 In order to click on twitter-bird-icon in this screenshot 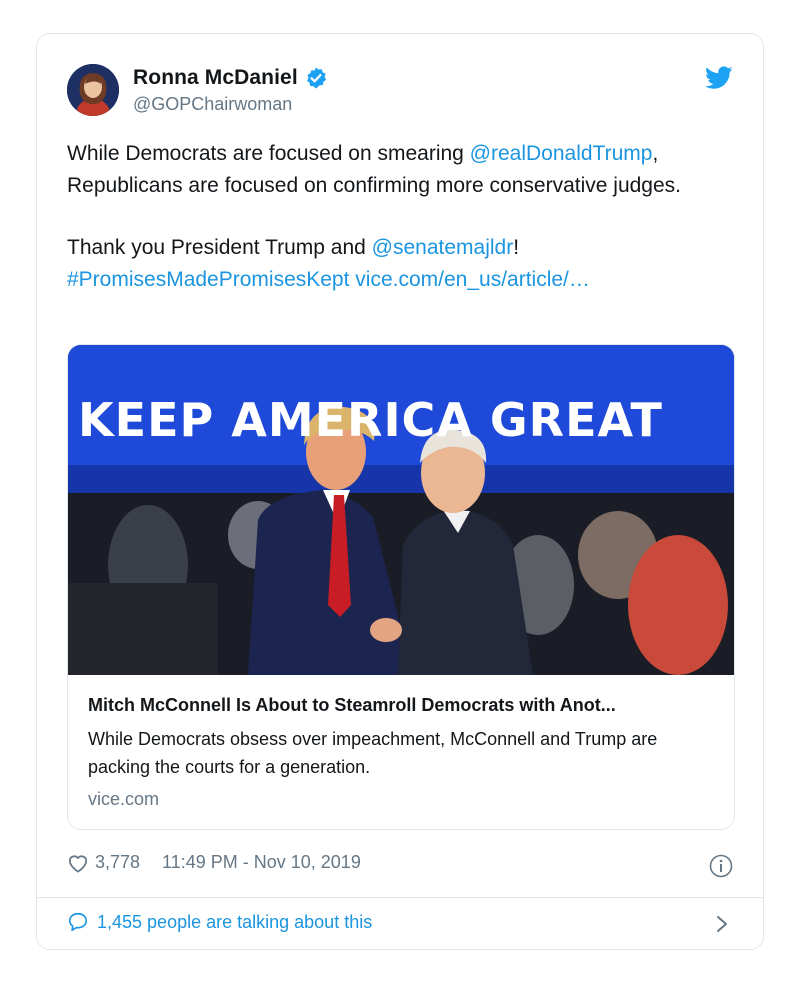, I will do `click(719, 78)`.